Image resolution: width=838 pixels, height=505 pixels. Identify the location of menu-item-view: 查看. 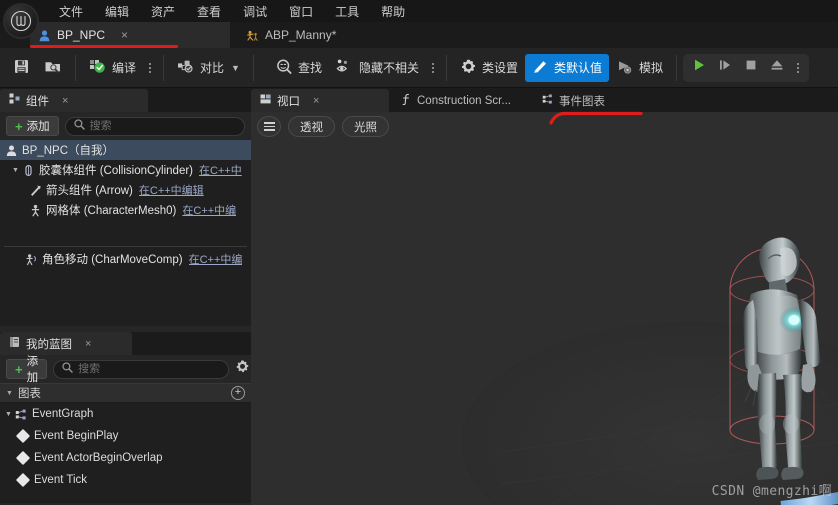
(209, 11).